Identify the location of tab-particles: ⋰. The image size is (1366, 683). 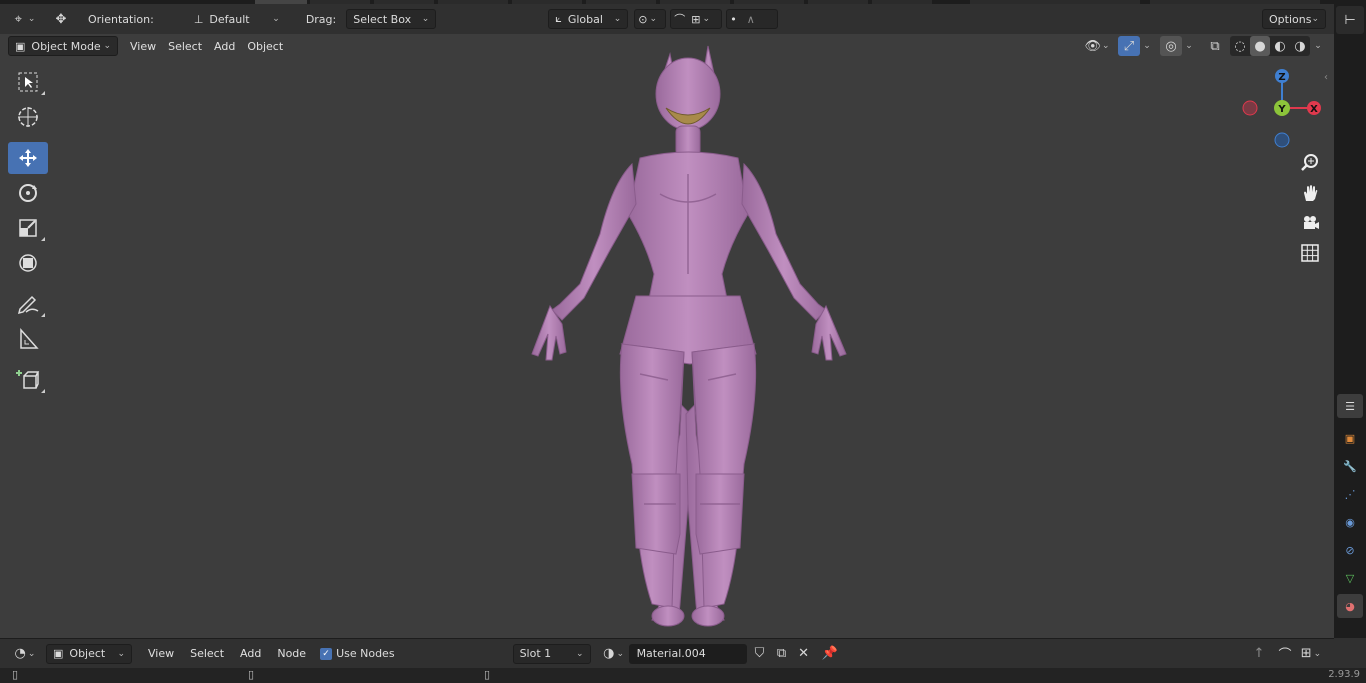
(1350, 494).